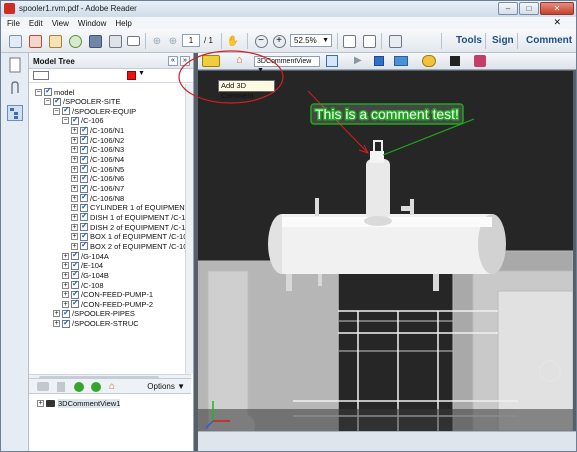 The height and width of the screenshot is (452, 577). Describe the element at coordinates (85, 255) in the screenshot. I see `tree-node: + /G-104A` at that location.